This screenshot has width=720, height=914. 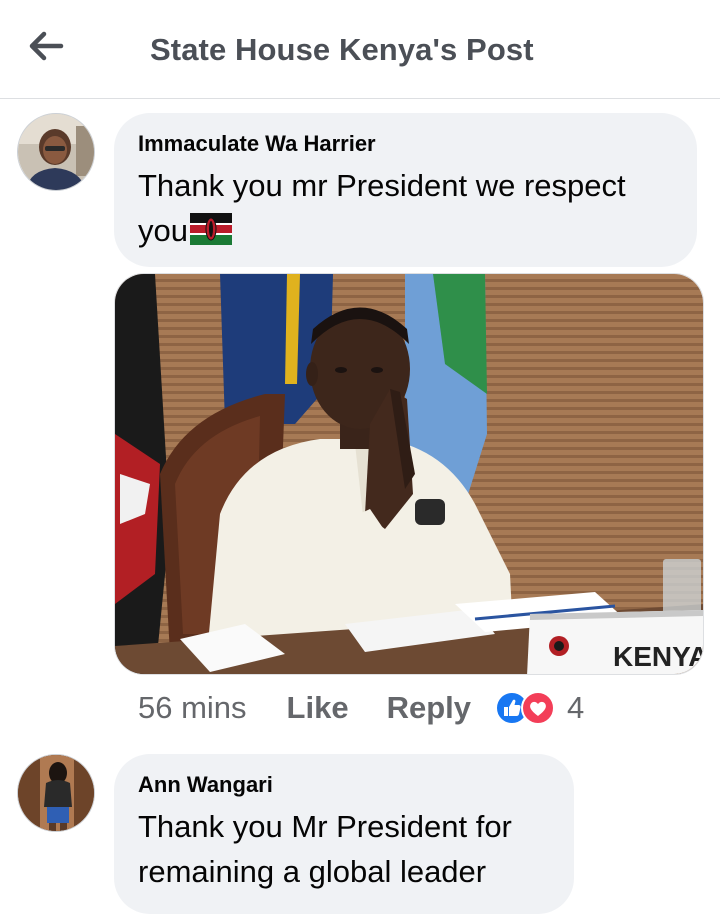 I want to click on comment-actions: 56 mins Like Reply 4, so click(x=361, y=708).